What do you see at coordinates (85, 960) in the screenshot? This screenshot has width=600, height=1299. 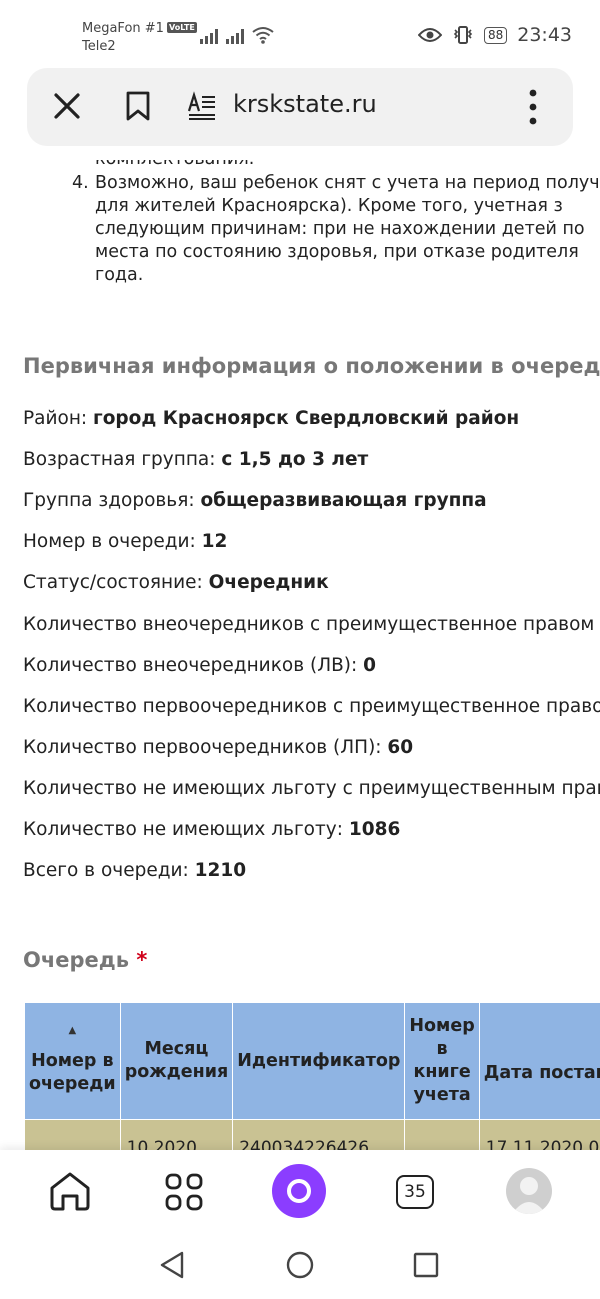 I see `queue-title: Очередь *` at bounding box center [85, 960].